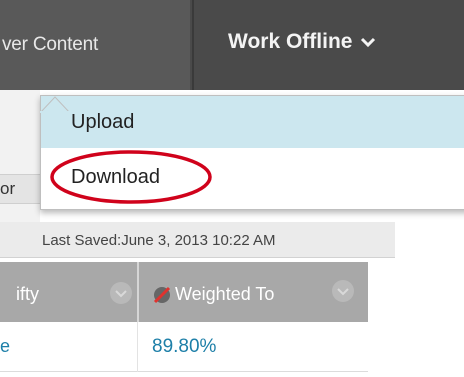  I want to click on not-weighted-icon, so click(162, 294).